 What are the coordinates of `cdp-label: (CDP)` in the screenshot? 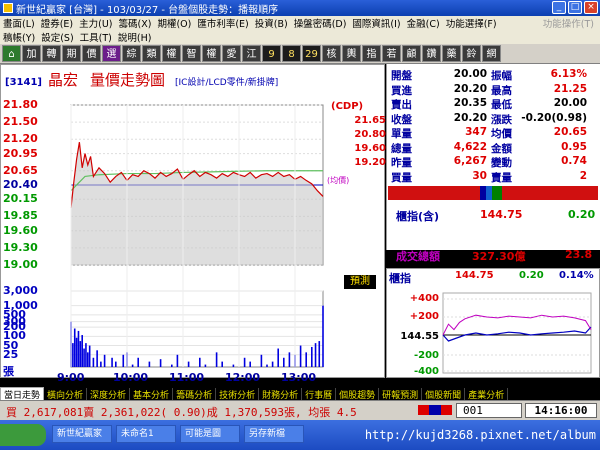 It's located at (347, 106).